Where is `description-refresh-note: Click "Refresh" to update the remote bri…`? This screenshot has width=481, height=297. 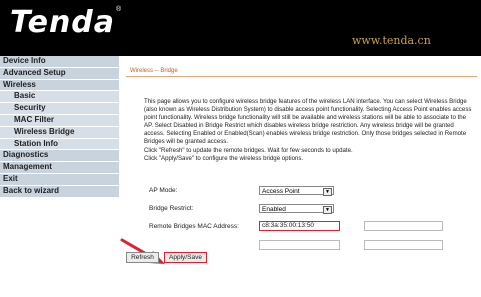 description-refresh-note: Click "Refresh" to update the remote bri… is located at coordinates (248, 150).